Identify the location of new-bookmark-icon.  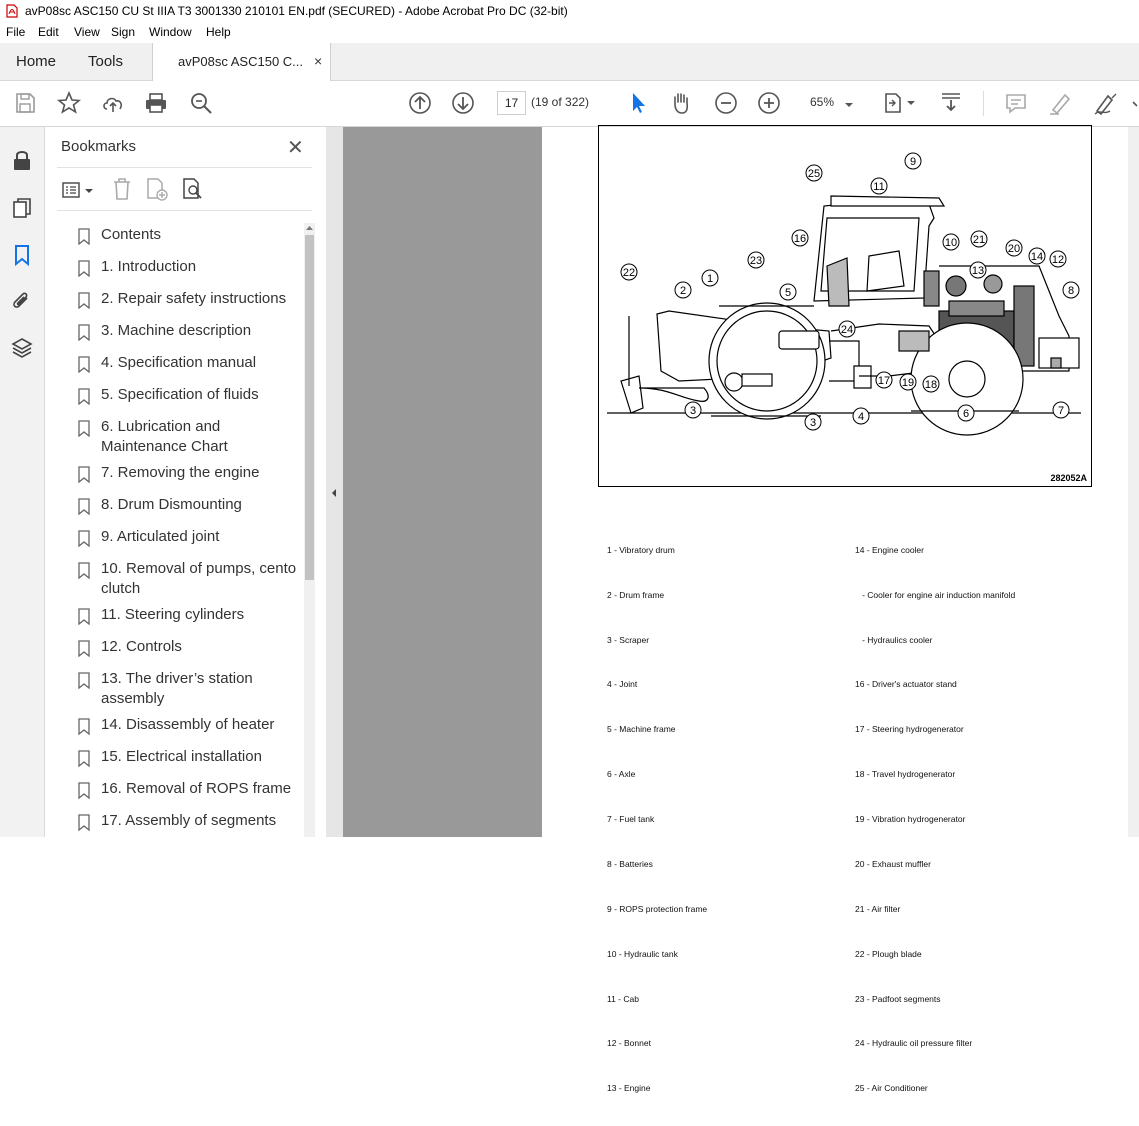
(157, 189).